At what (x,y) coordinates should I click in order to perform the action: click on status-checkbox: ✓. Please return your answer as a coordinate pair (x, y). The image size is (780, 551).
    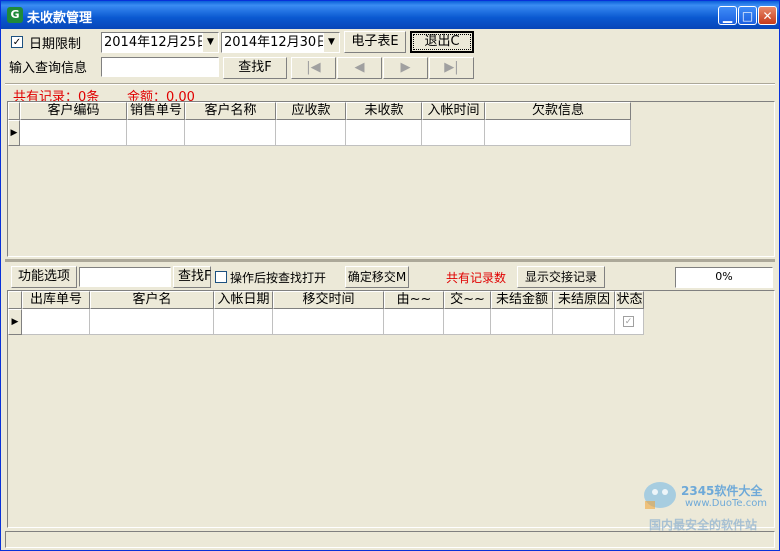
    Looking at the image, I should click on (628, 321).